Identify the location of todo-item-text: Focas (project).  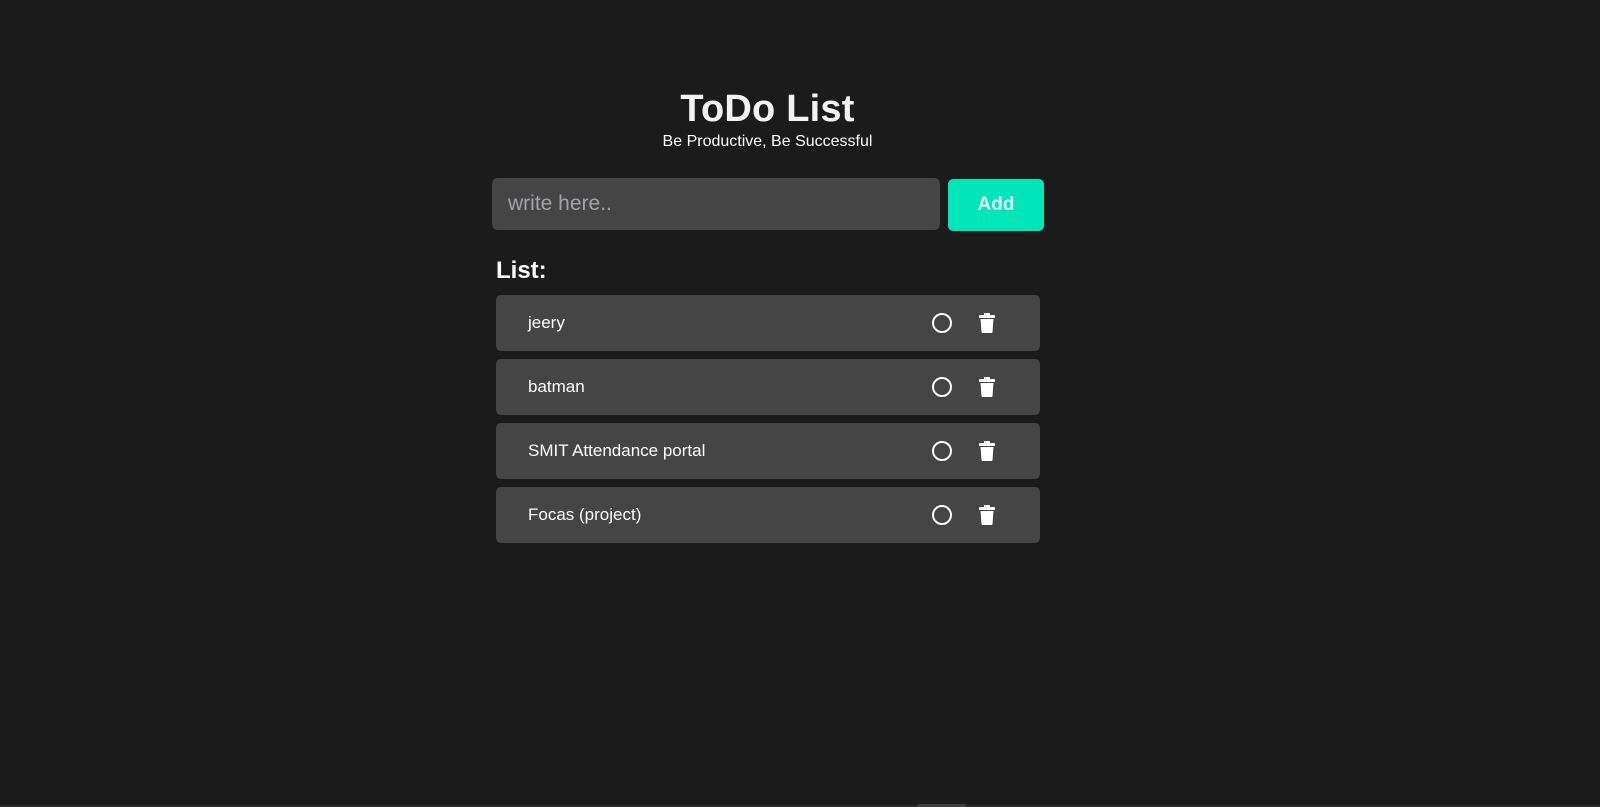
(585, 514).